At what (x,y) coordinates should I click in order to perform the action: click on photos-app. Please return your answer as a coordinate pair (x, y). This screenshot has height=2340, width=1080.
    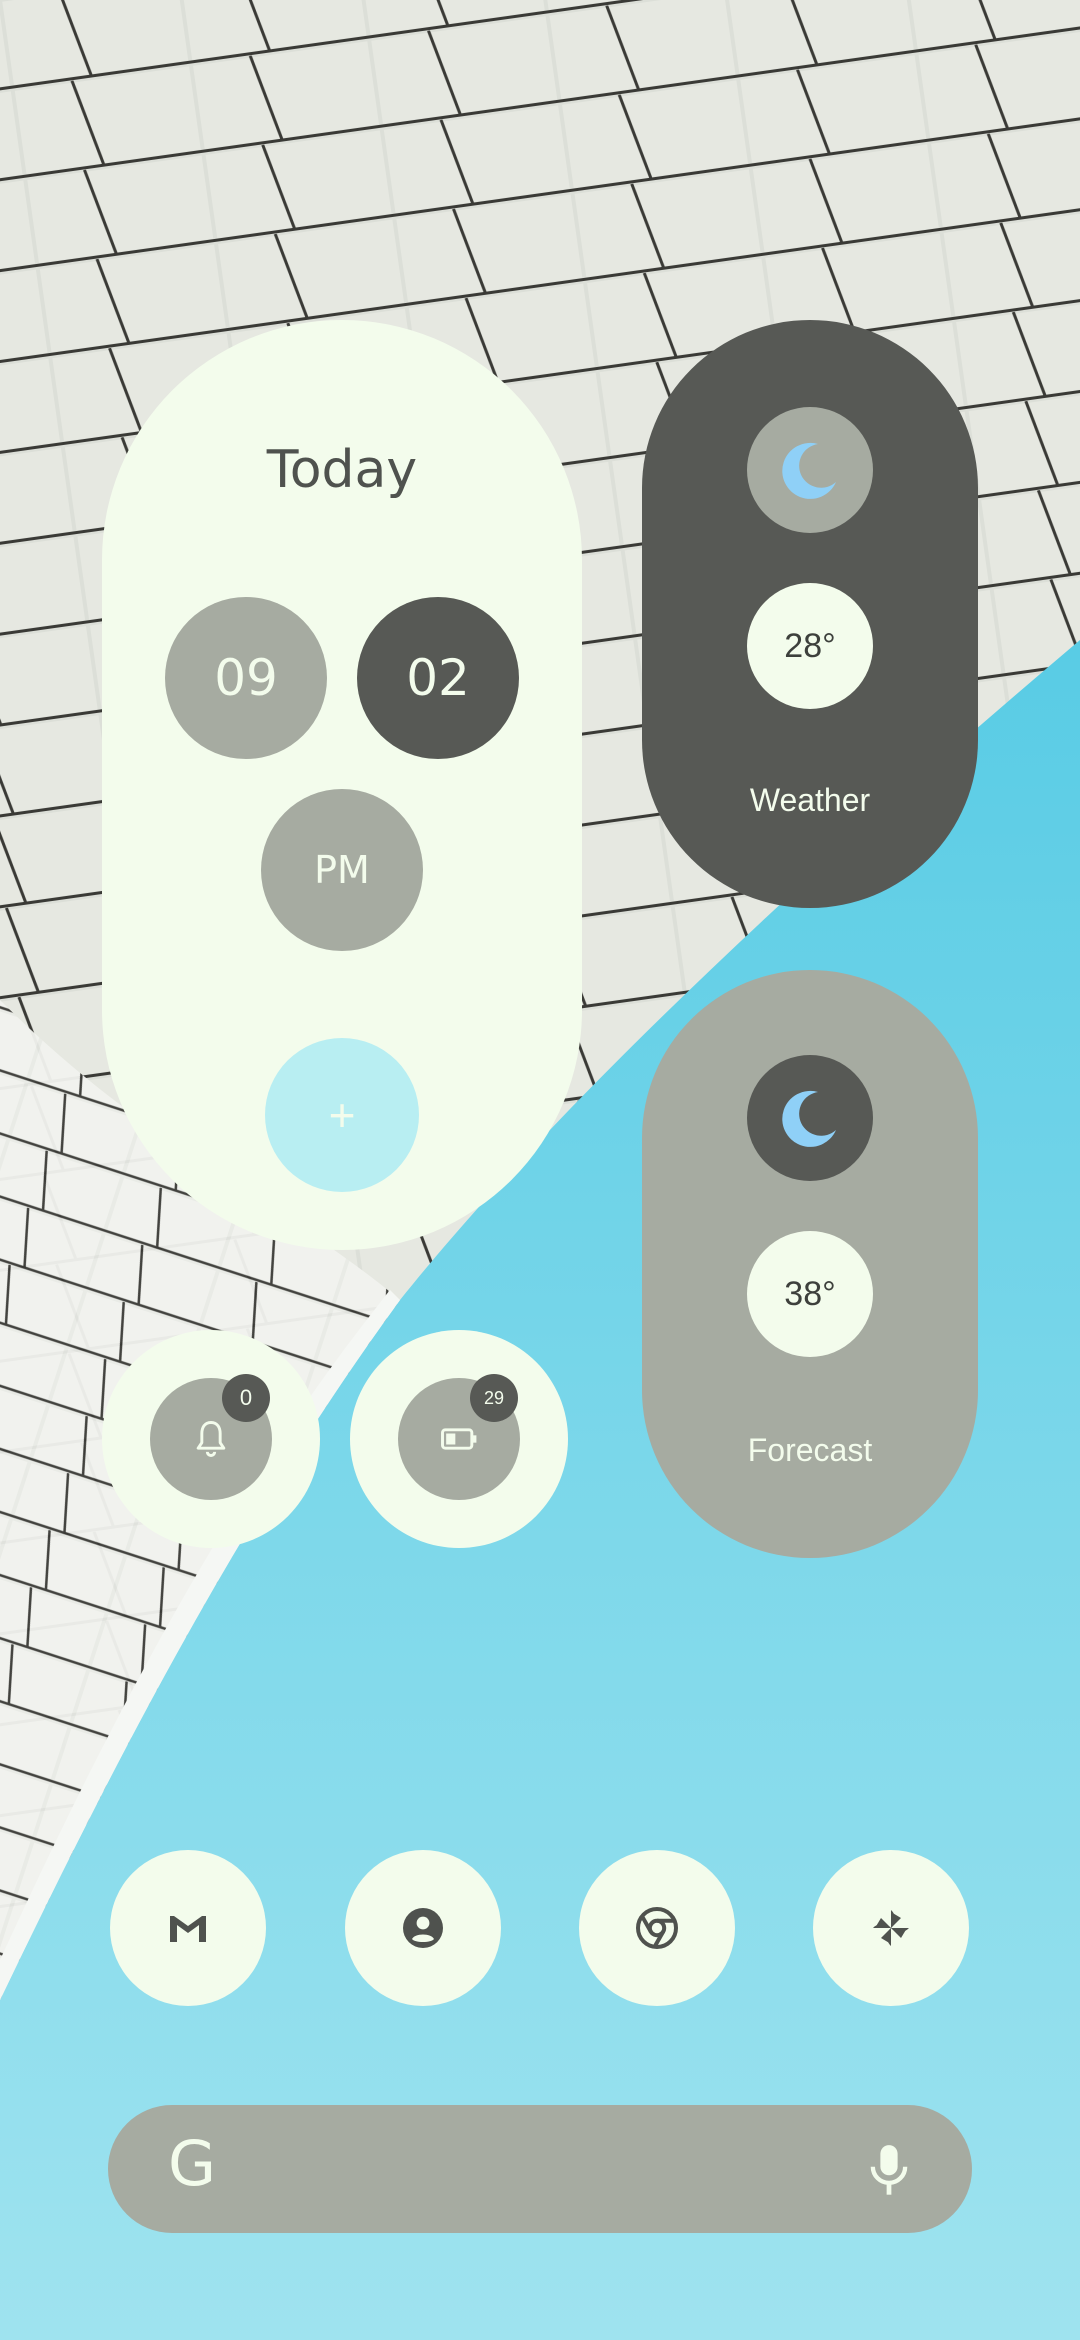
    Looking at the image, I should click on (891, 1928).